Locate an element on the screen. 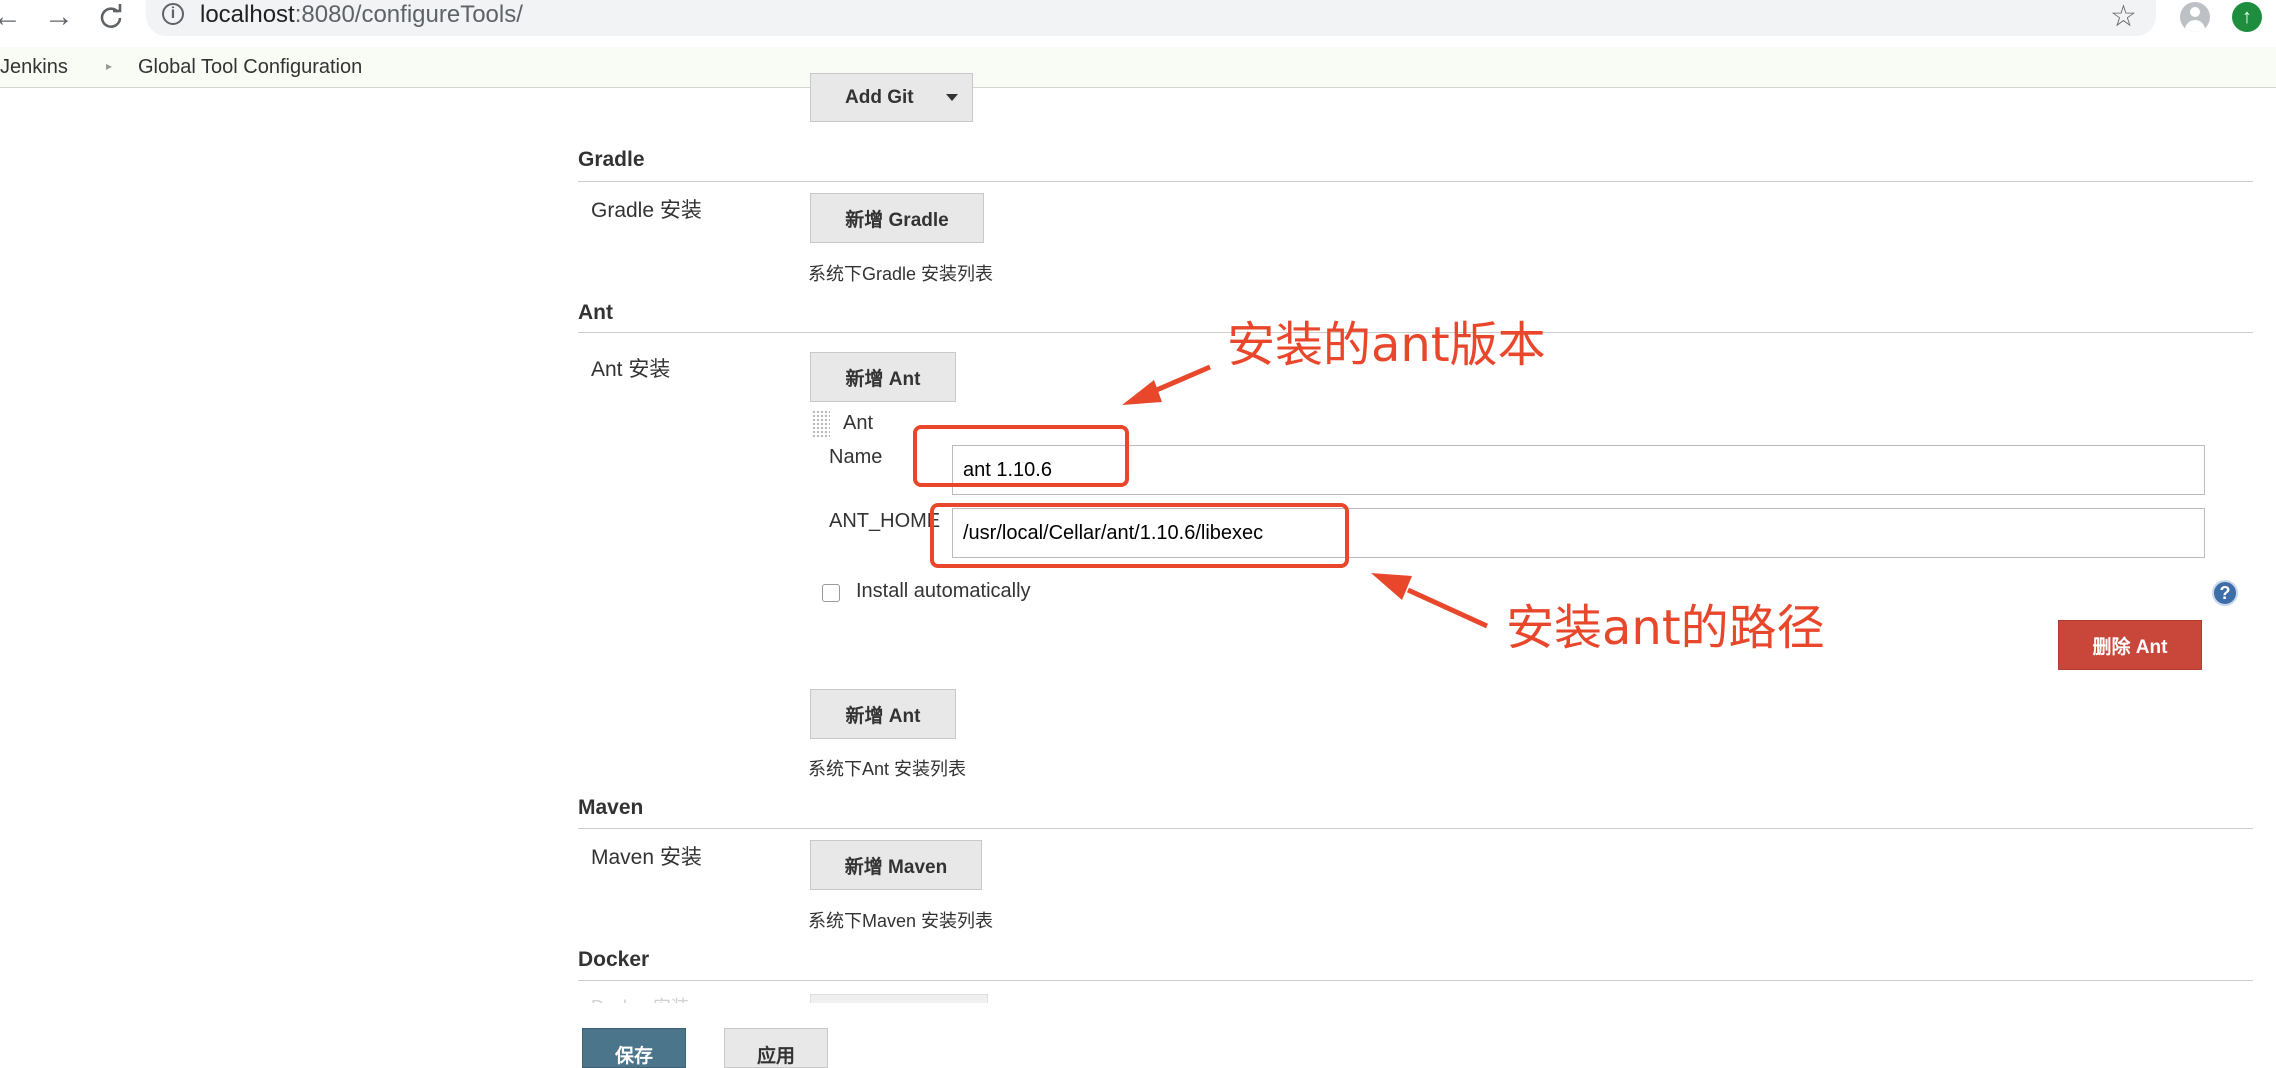  apply-button: 应用 is located at coordinates (776, 1048).